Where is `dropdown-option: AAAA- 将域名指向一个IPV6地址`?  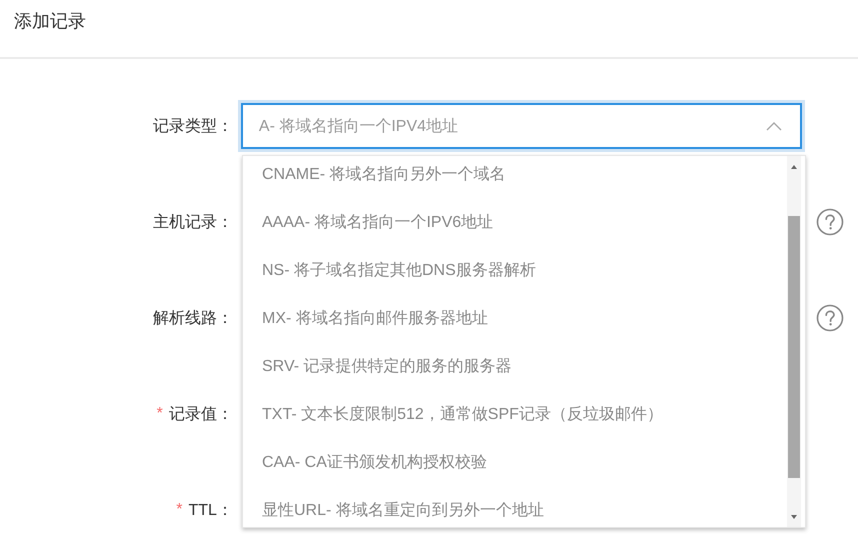
dropdown-option: AAAA- 将域名指向一个IPV6地址 is located at coordinates (515, 222).